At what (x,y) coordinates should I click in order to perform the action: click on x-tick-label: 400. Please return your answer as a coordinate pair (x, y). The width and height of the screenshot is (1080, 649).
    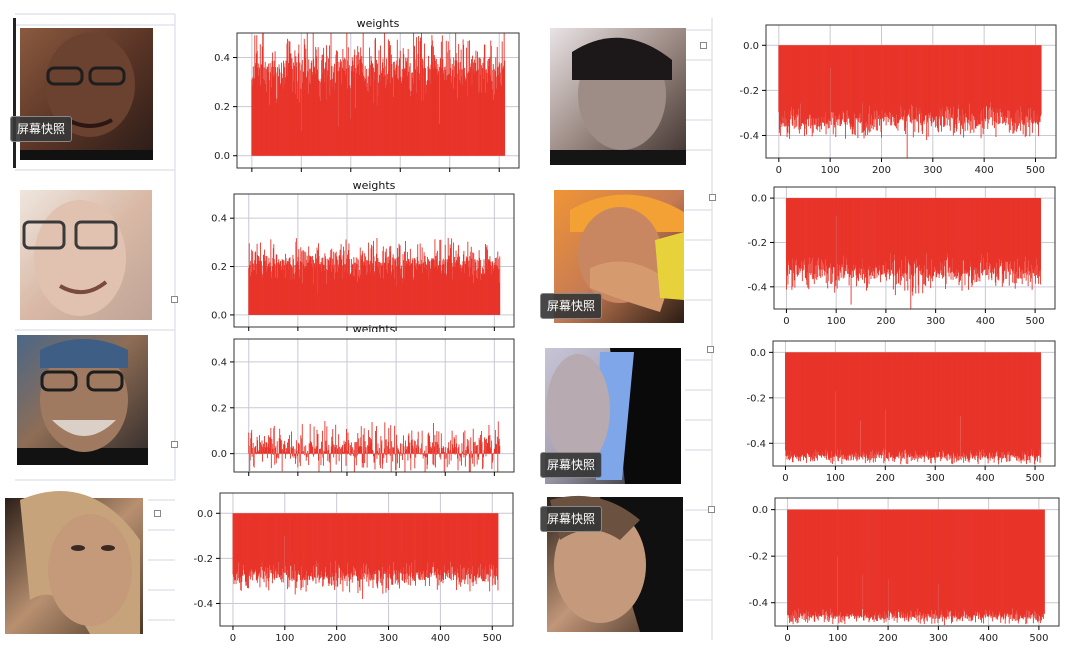
    Looking at the image, I should click on (985, 478).